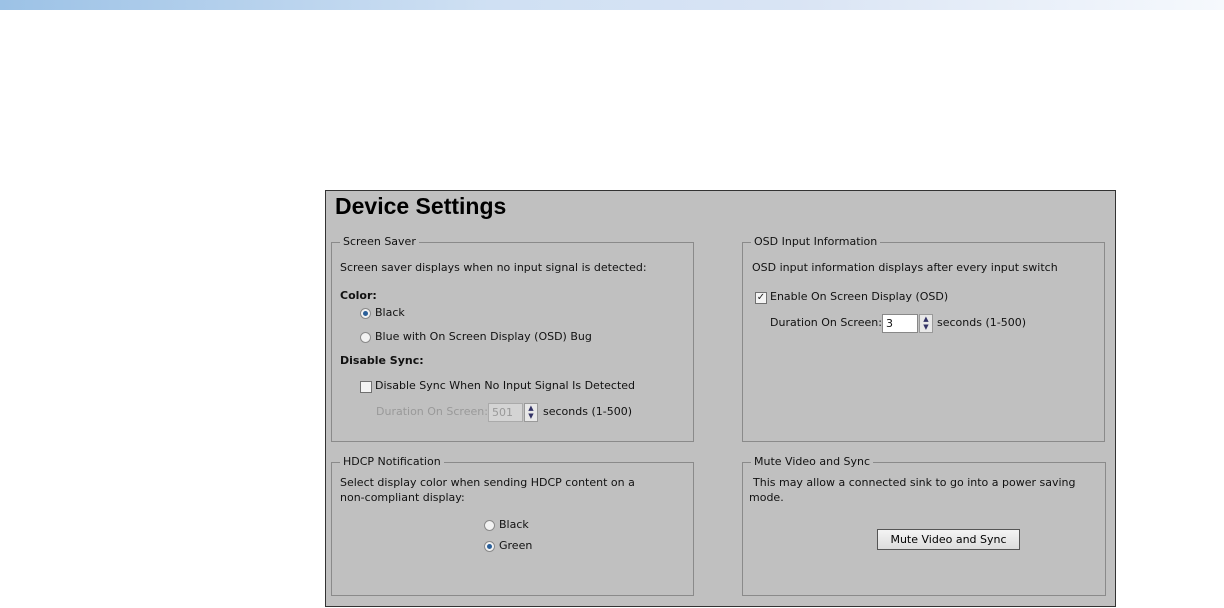 The height and width of the screenshot is (608, 1224). I want to click on ss-duration-label: Duration On Screen:, so click(432, 411).